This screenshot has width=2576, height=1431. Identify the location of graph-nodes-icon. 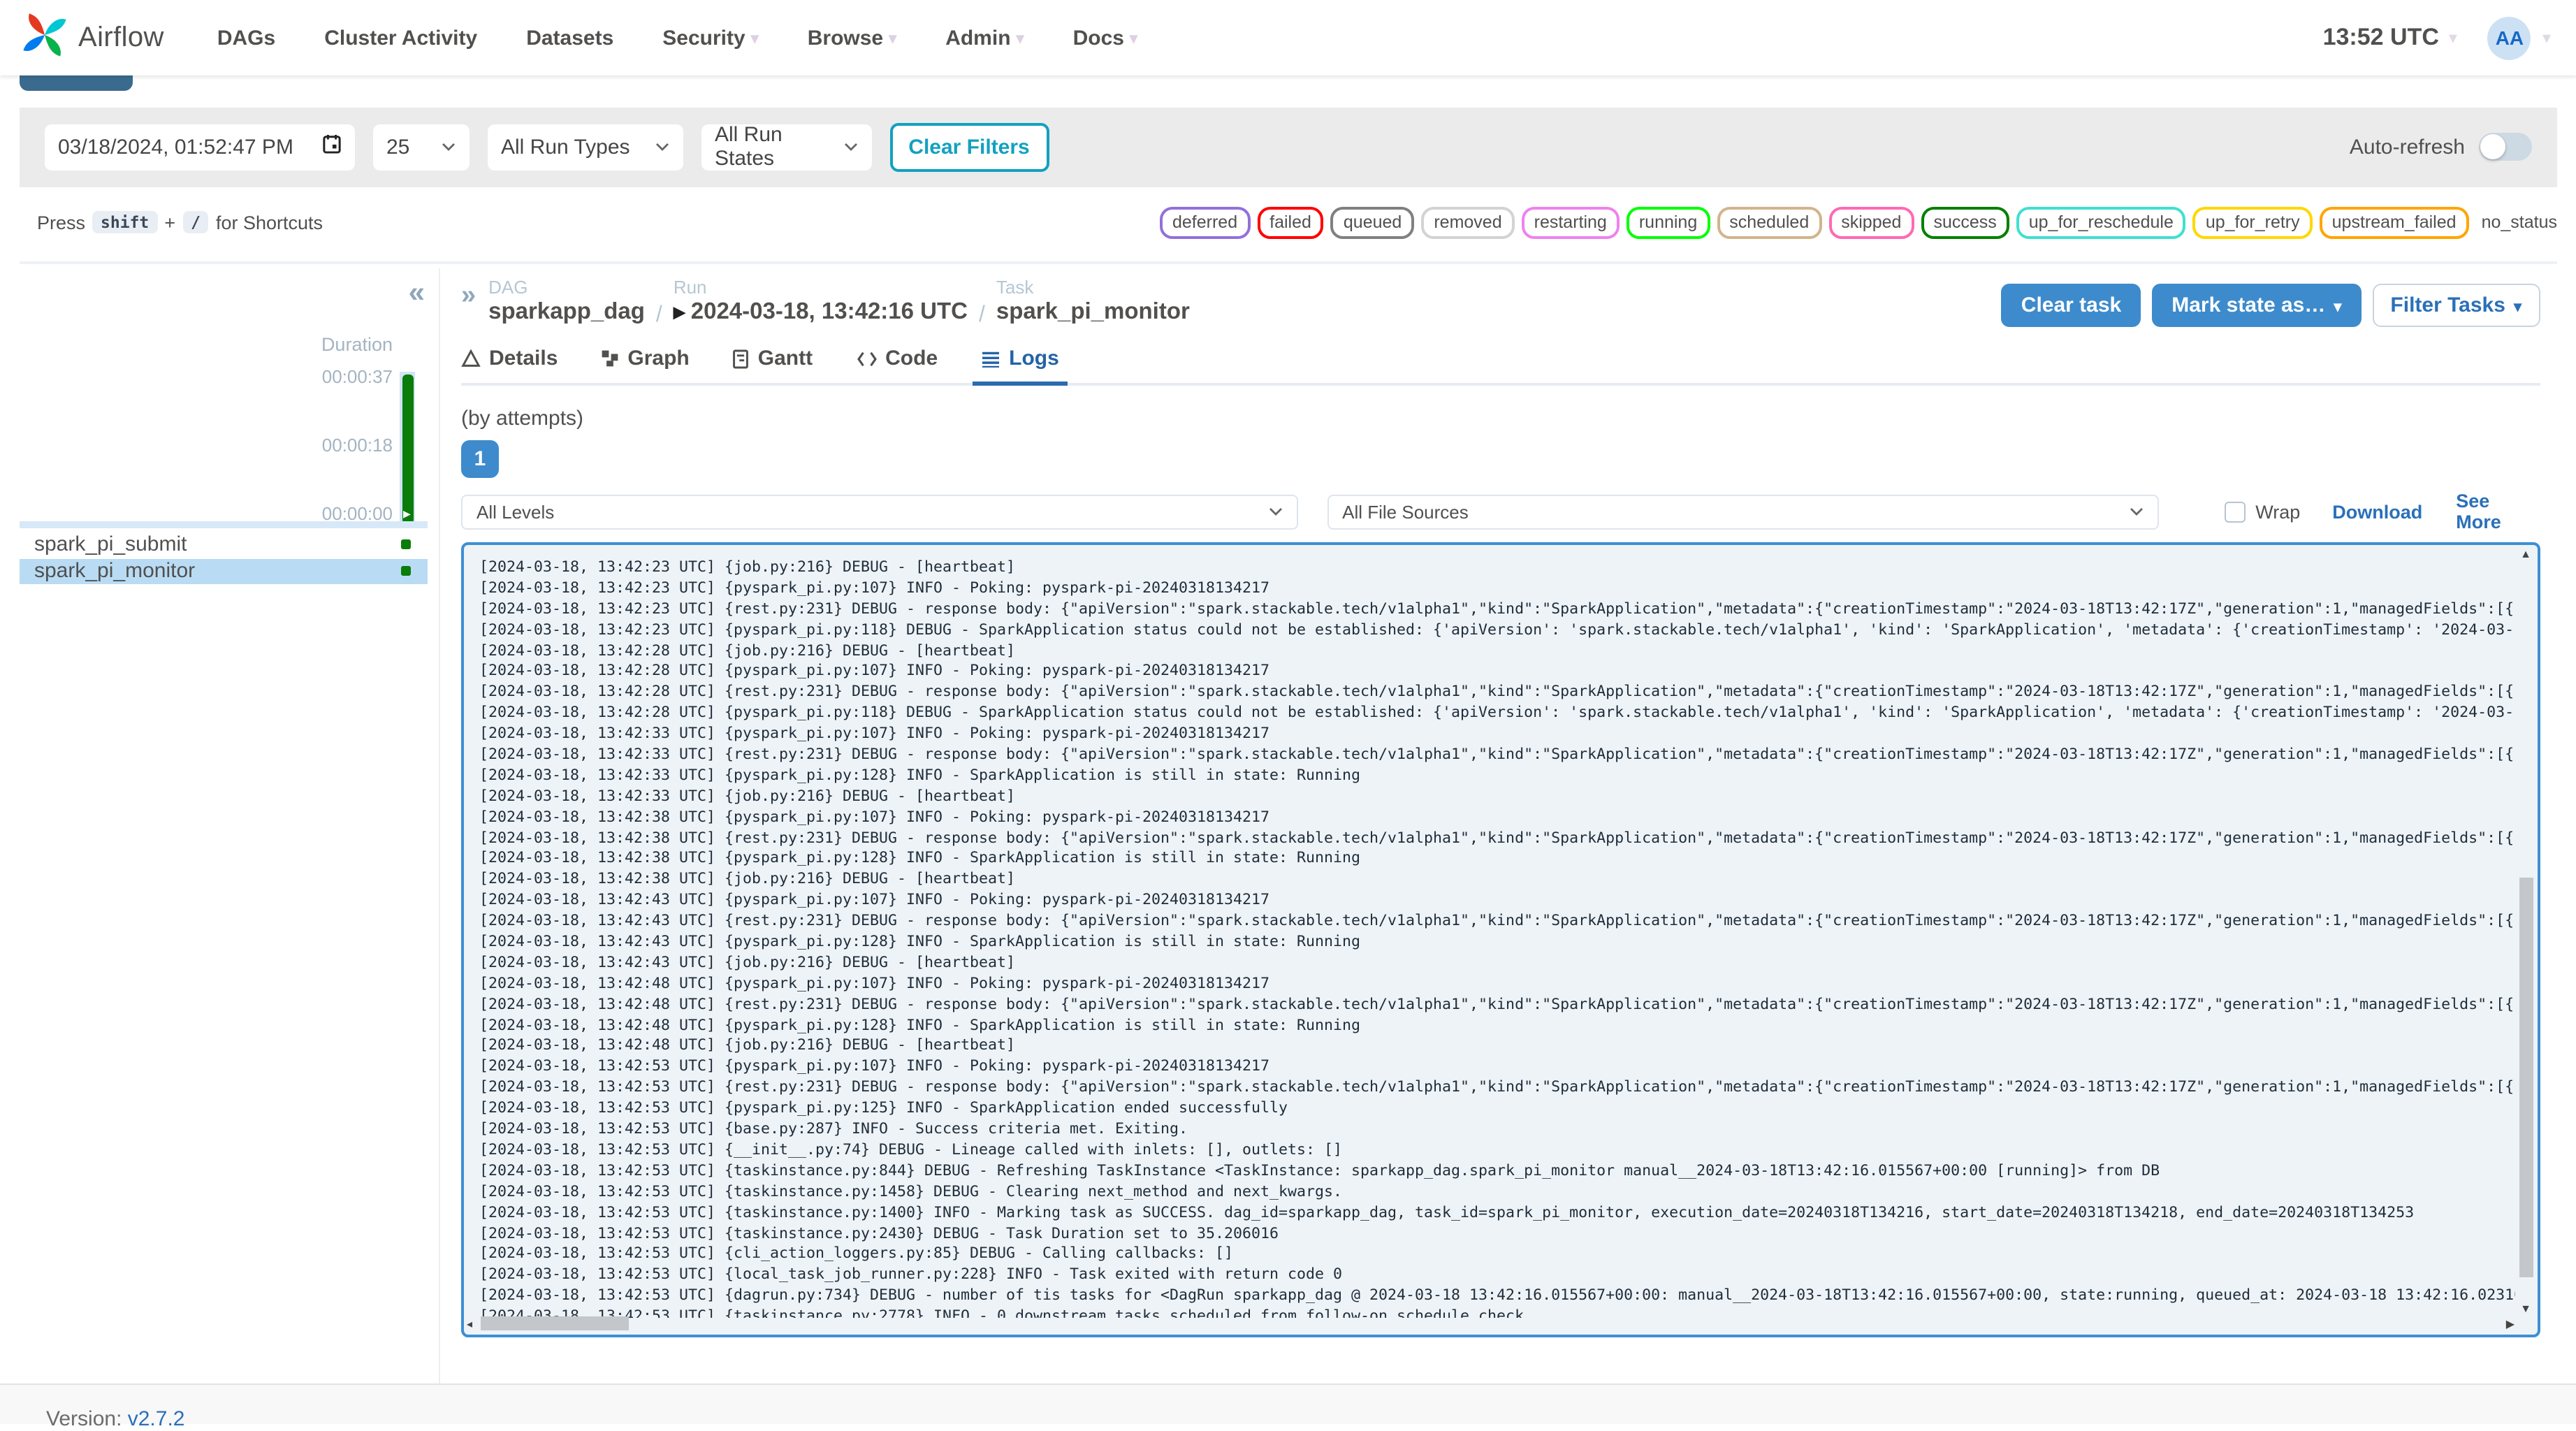
(610, 358).